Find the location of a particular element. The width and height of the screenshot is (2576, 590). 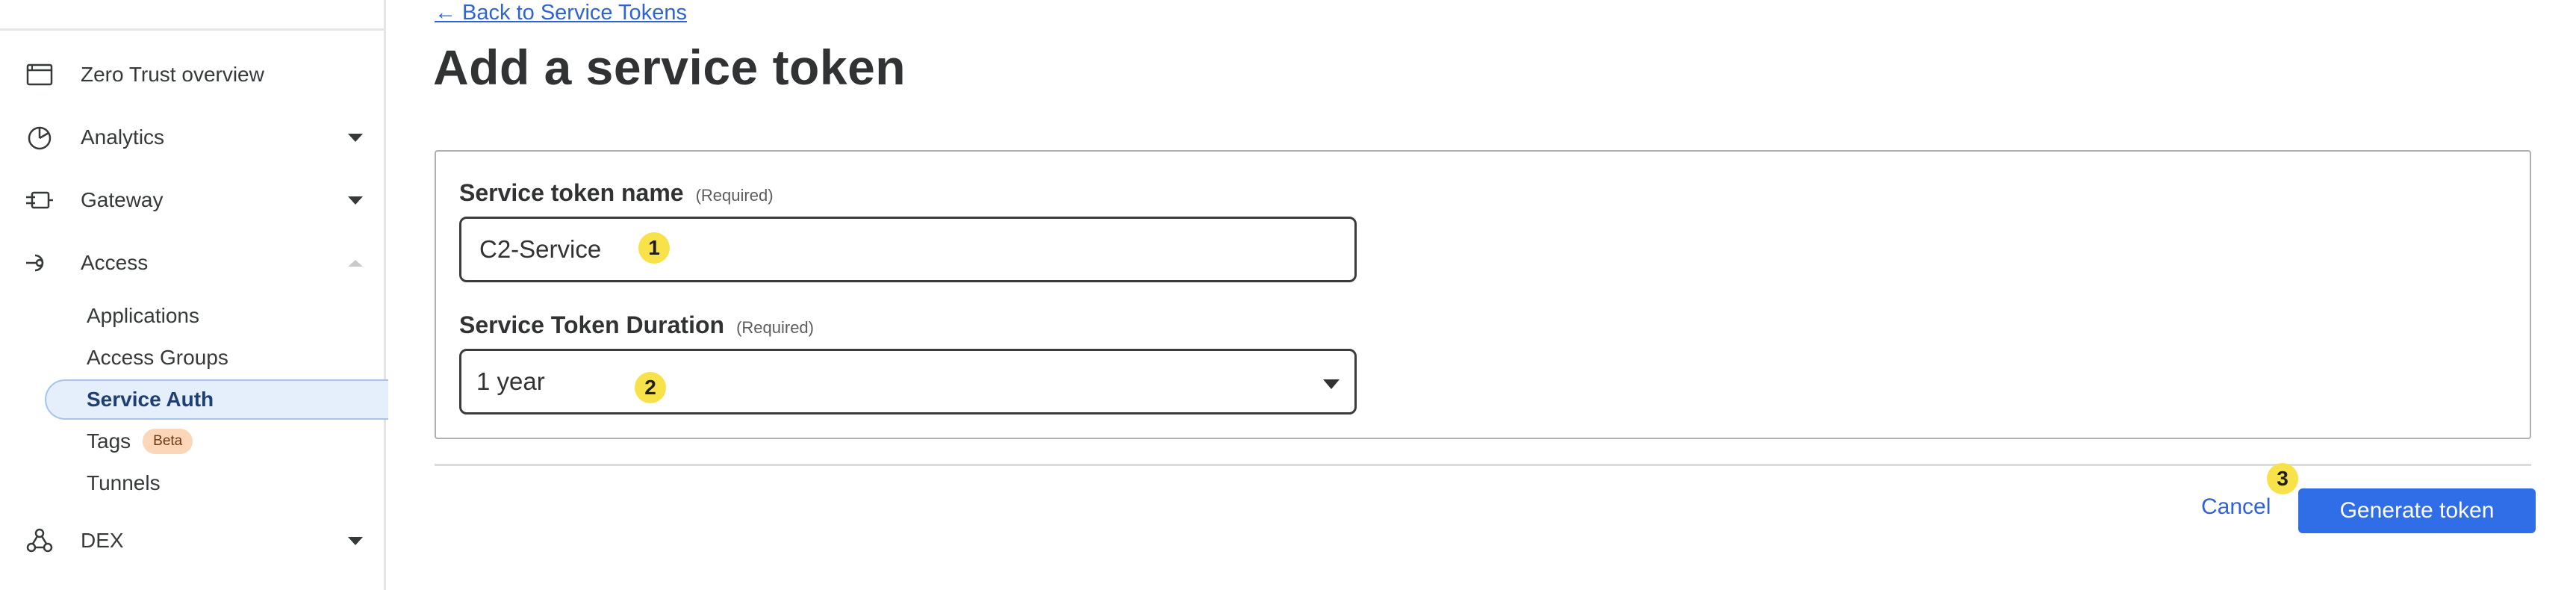

sidebar-item-label: Access is located at coordinates (115, 262).